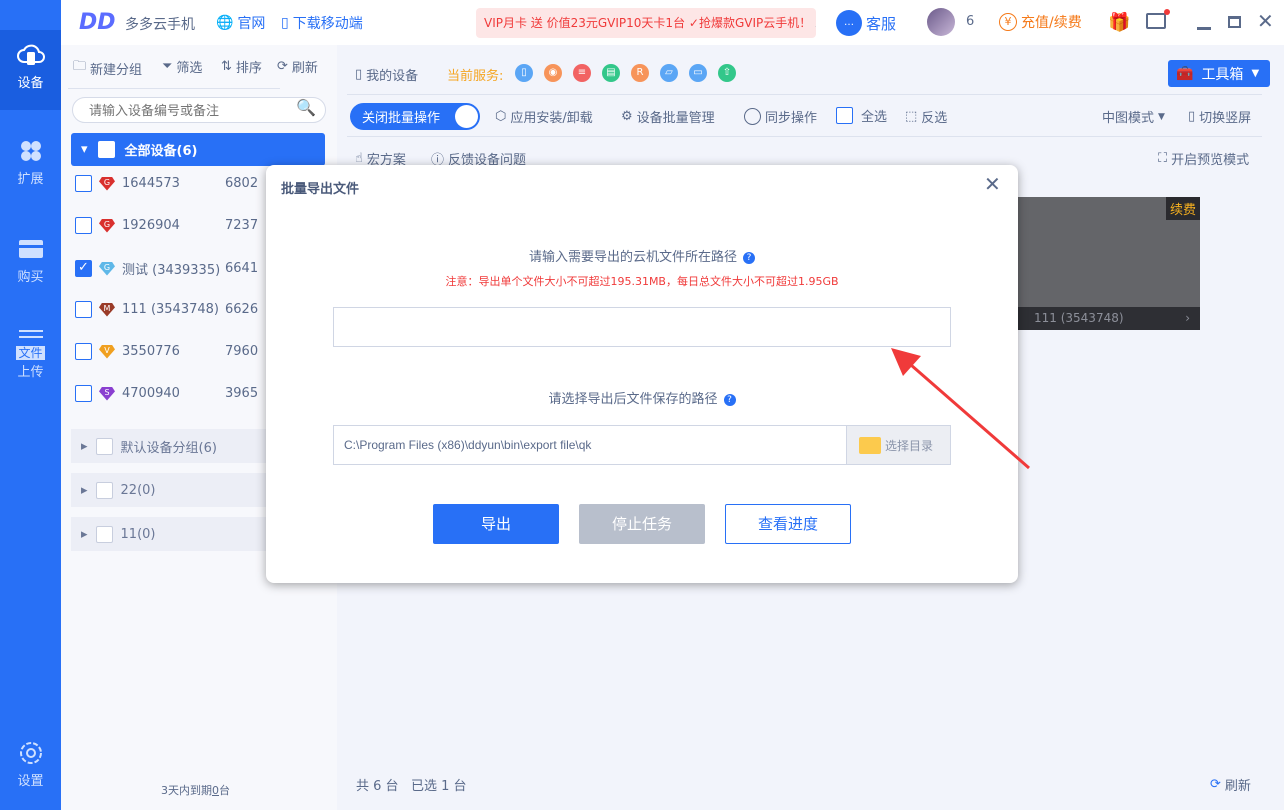 This screenshot has height=810, width=1284. What do you see at coordinates (611, 73) in the screenshot?
I see `list-service-icon: ▤` at bounding box center [611, 73].